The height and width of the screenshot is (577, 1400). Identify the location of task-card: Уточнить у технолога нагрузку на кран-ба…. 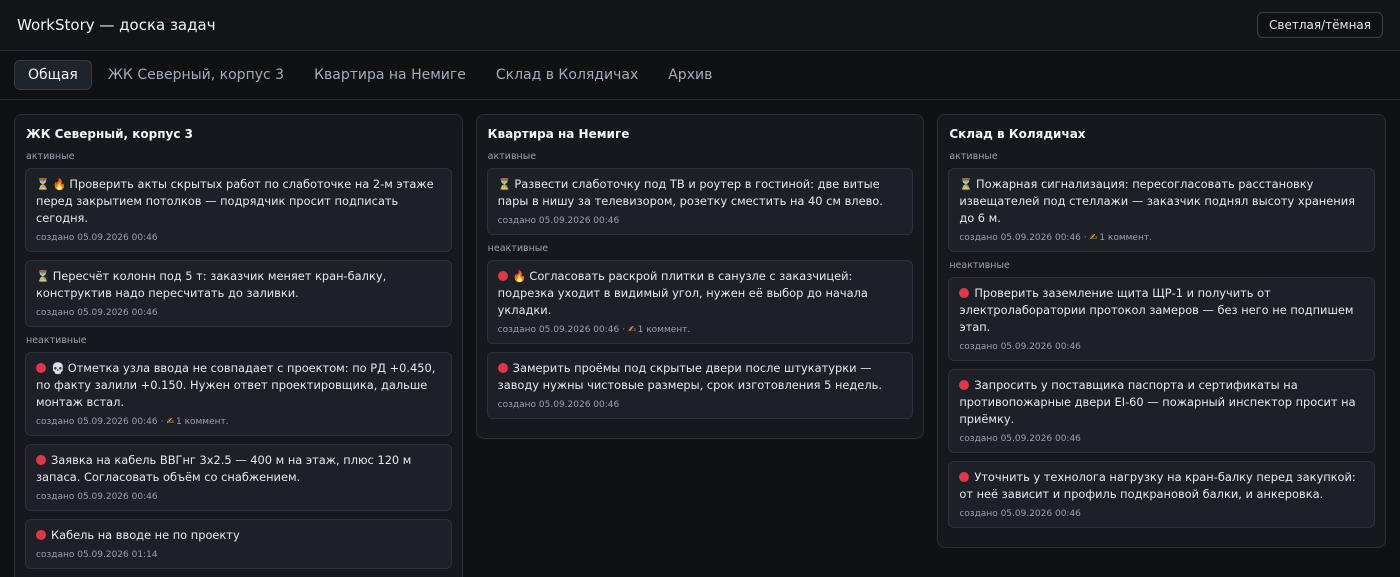
(1162, 494).